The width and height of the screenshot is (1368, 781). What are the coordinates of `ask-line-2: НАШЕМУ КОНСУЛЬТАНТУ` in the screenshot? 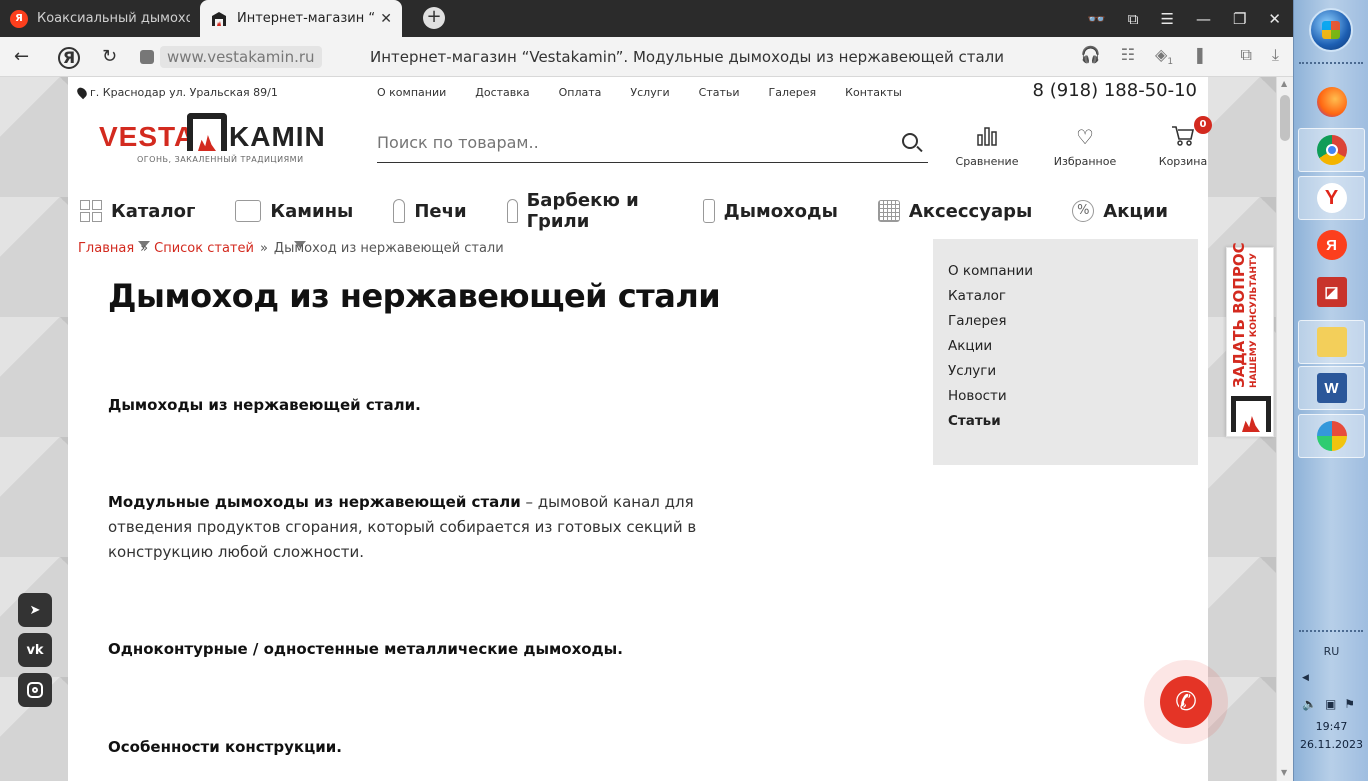 It's located at (1254, 320).